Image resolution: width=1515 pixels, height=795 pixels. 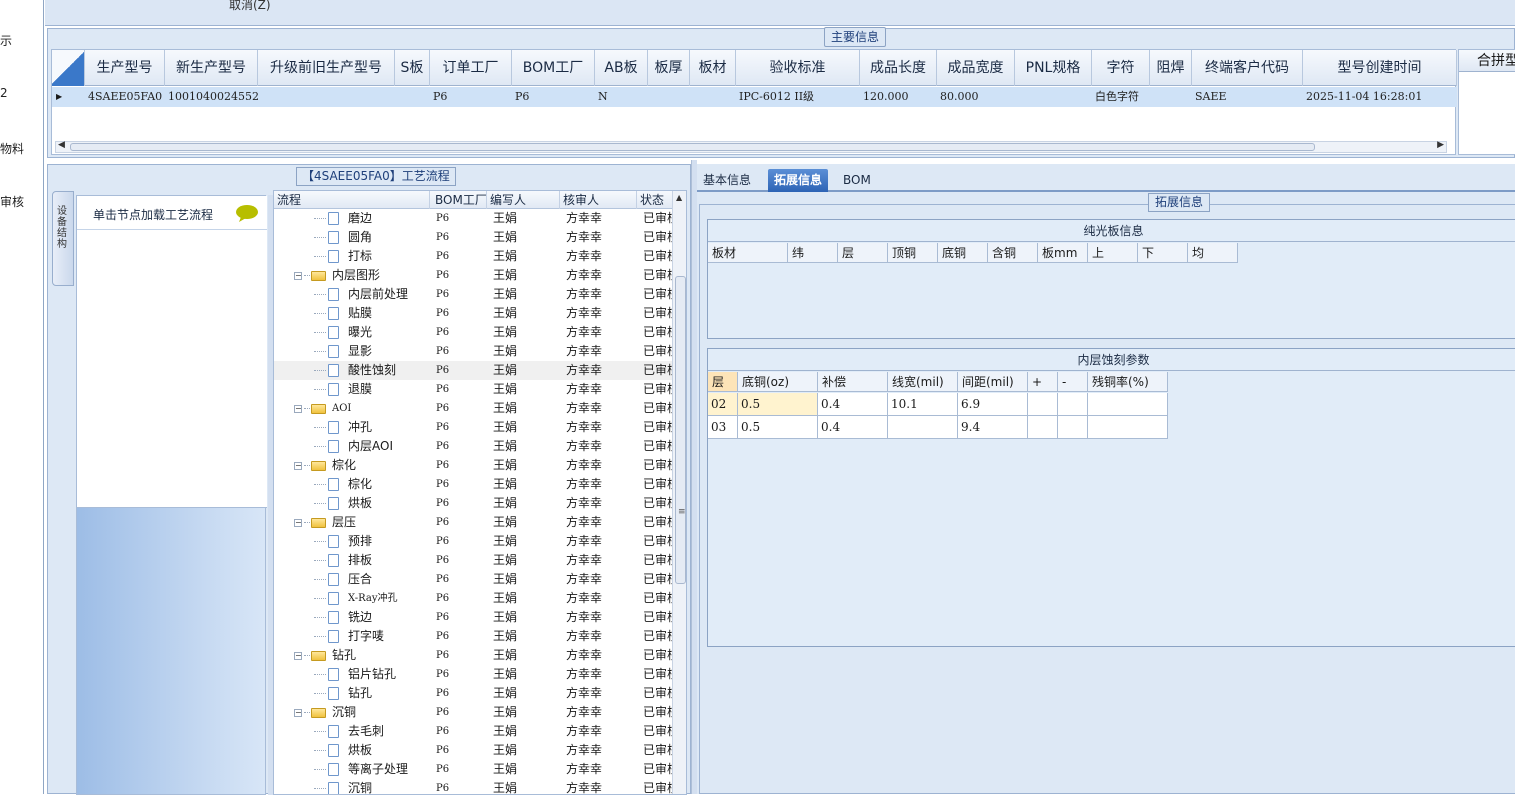 What do you see at coordinates (475, 598) in the screenshot?
I see `tree-row: X-Ray冲孔 P6 王娟 方幸幸 已审核` at bounding box center [475, 598].